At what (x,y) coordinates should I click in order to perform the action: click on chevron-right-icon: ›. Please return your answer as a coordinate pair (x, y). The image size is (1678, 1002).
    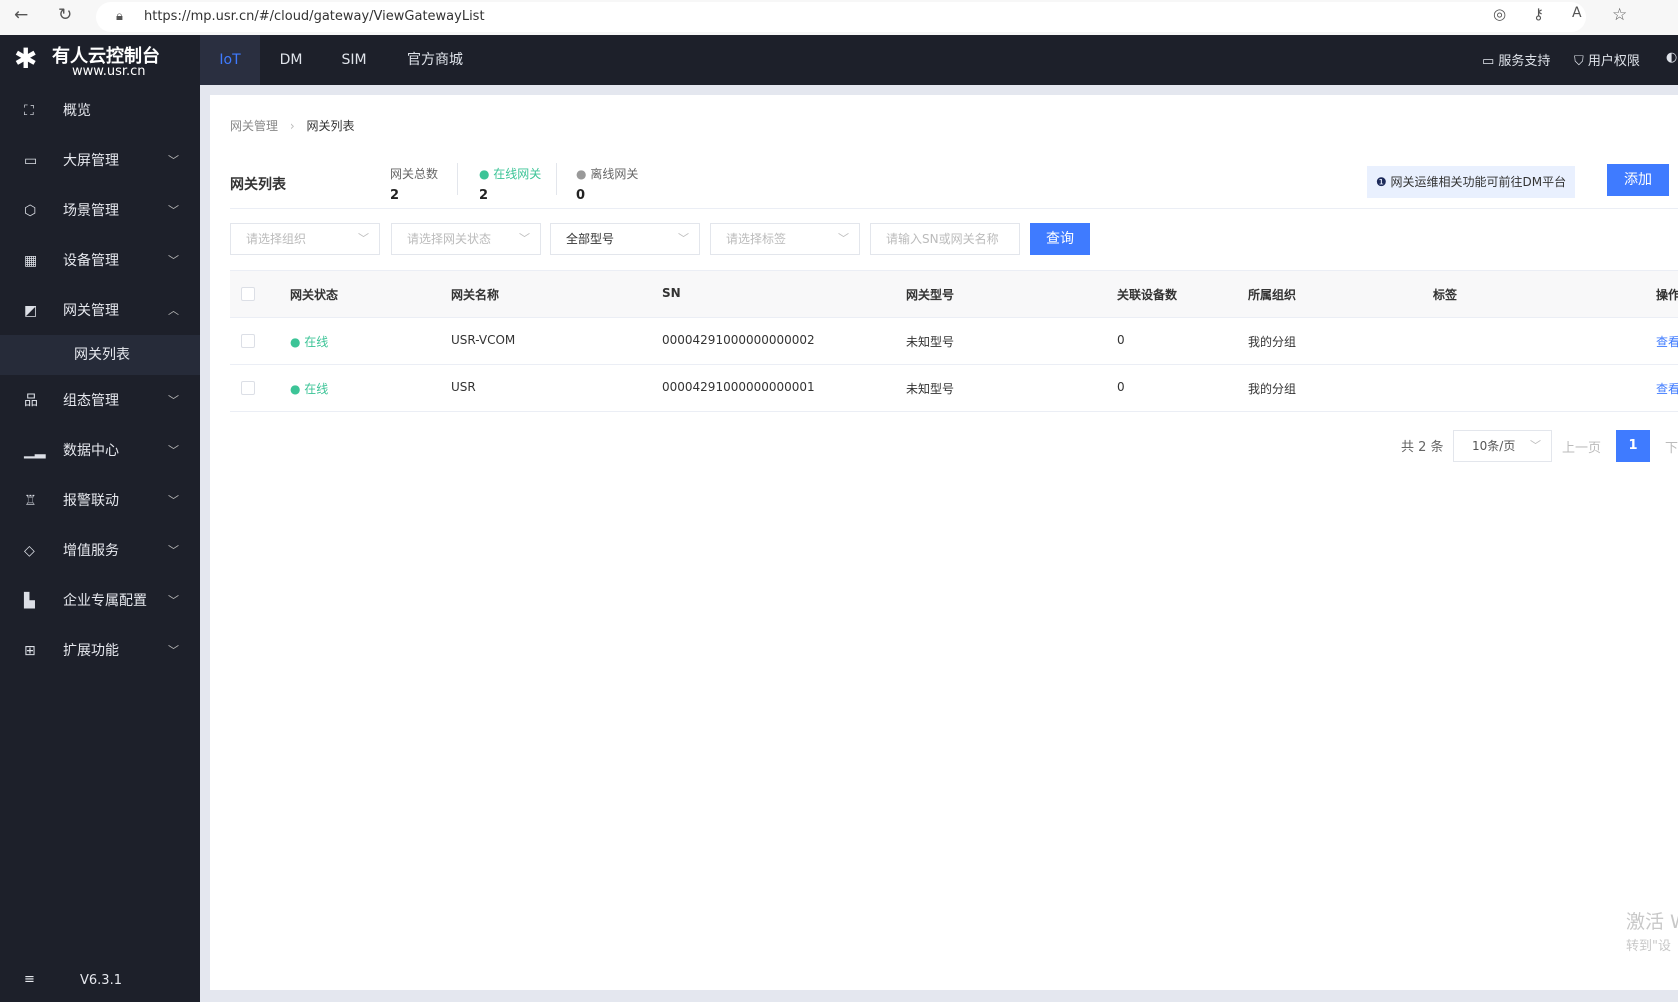
    Looking at the image, I should click on (292, 126).